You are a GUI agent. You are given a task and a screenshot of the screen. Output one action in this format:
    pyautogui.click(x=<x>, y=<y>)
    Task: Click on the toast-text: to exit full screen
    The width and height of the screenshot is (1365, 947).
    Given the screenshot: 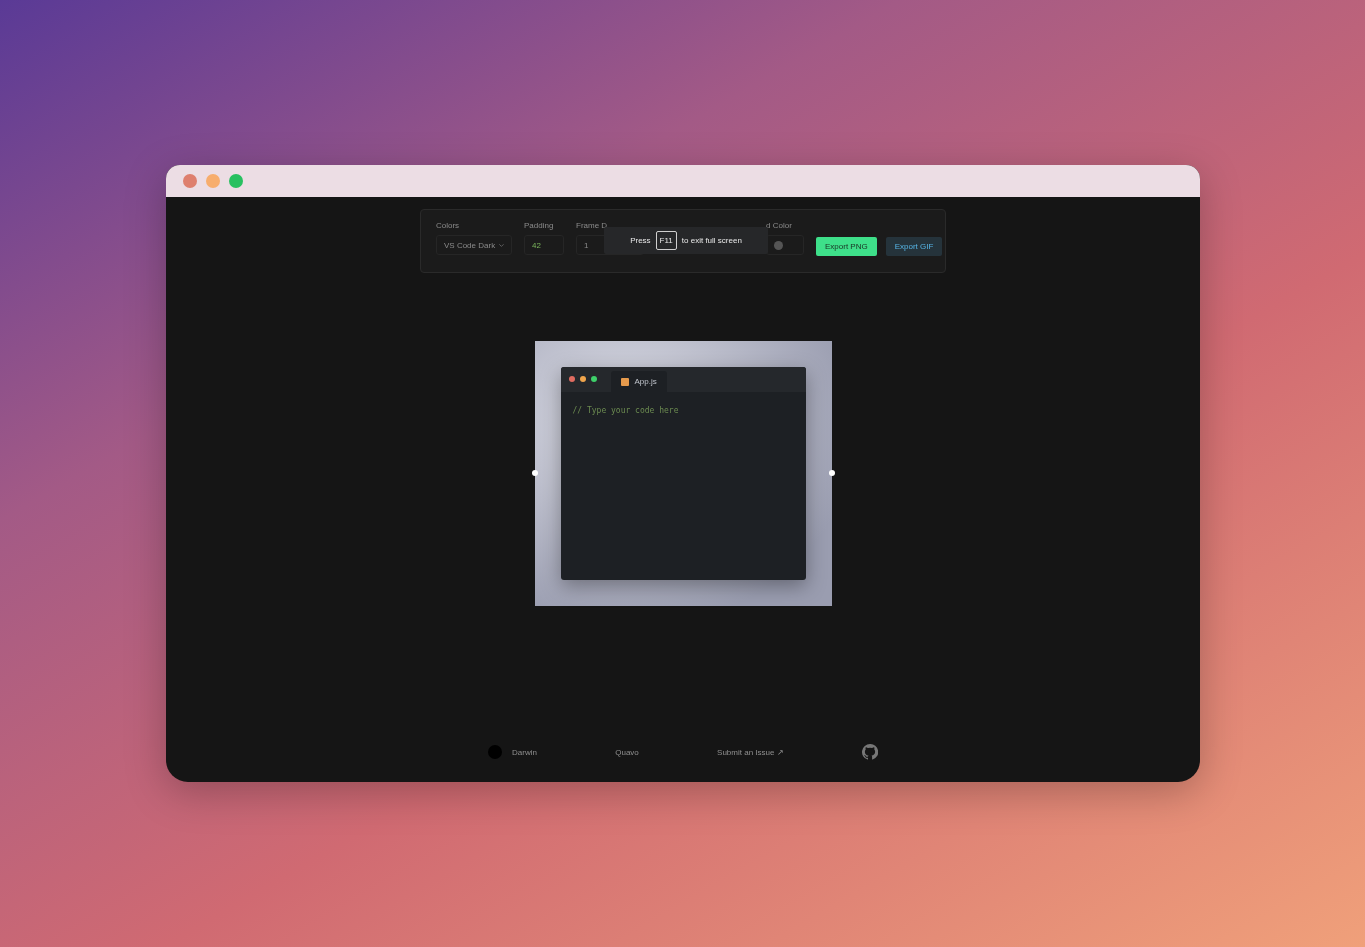 What is the action you would take?
    pyautogui.click(x=711, y=240)
    